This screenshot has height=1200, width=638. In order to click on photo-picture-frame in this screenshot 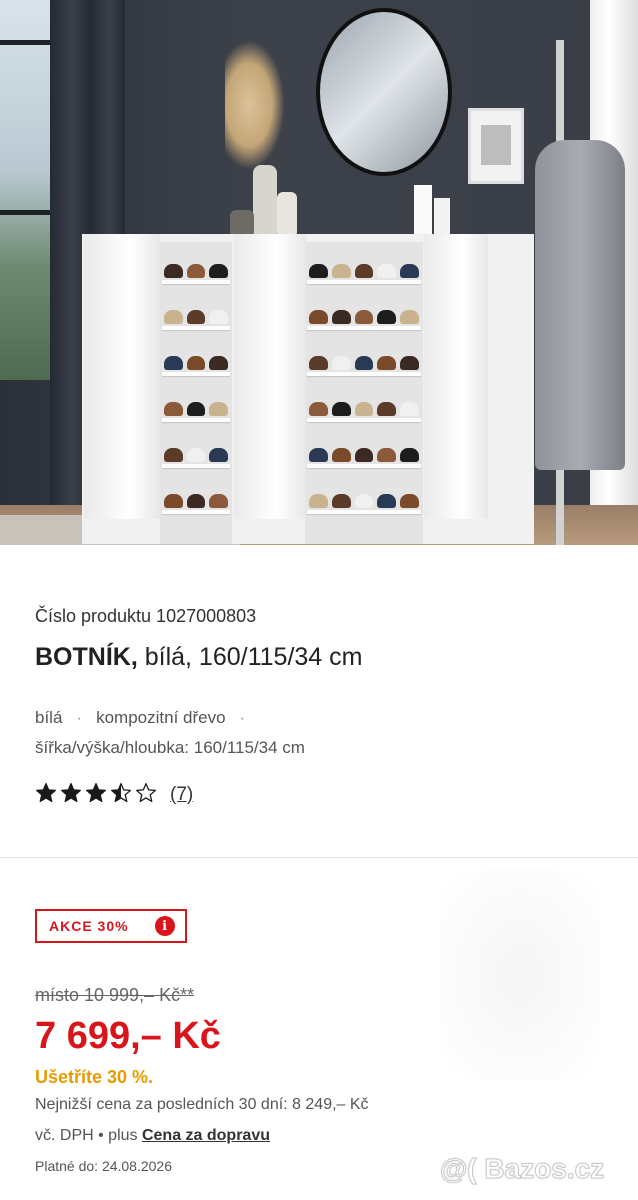, I will do `click(496, 146)`.